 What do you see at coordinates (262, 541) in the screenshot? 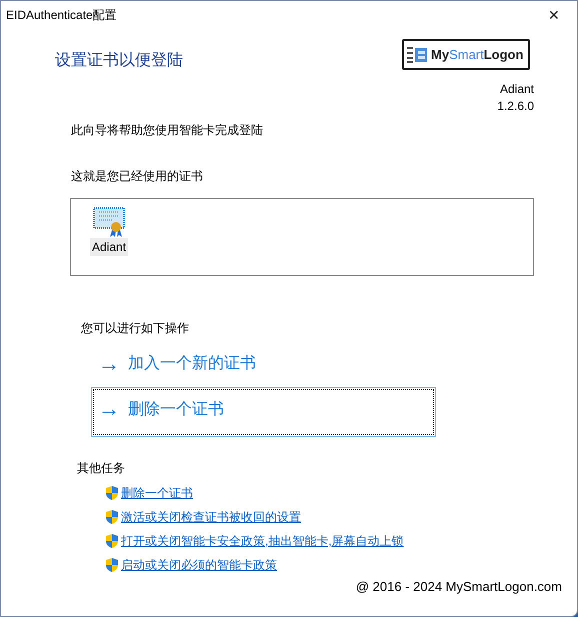
I see `task-link: 打开或关闭智能卡安全政策,抽出智能卡,屏幕自动上锁` at bounding box center [262, 541].